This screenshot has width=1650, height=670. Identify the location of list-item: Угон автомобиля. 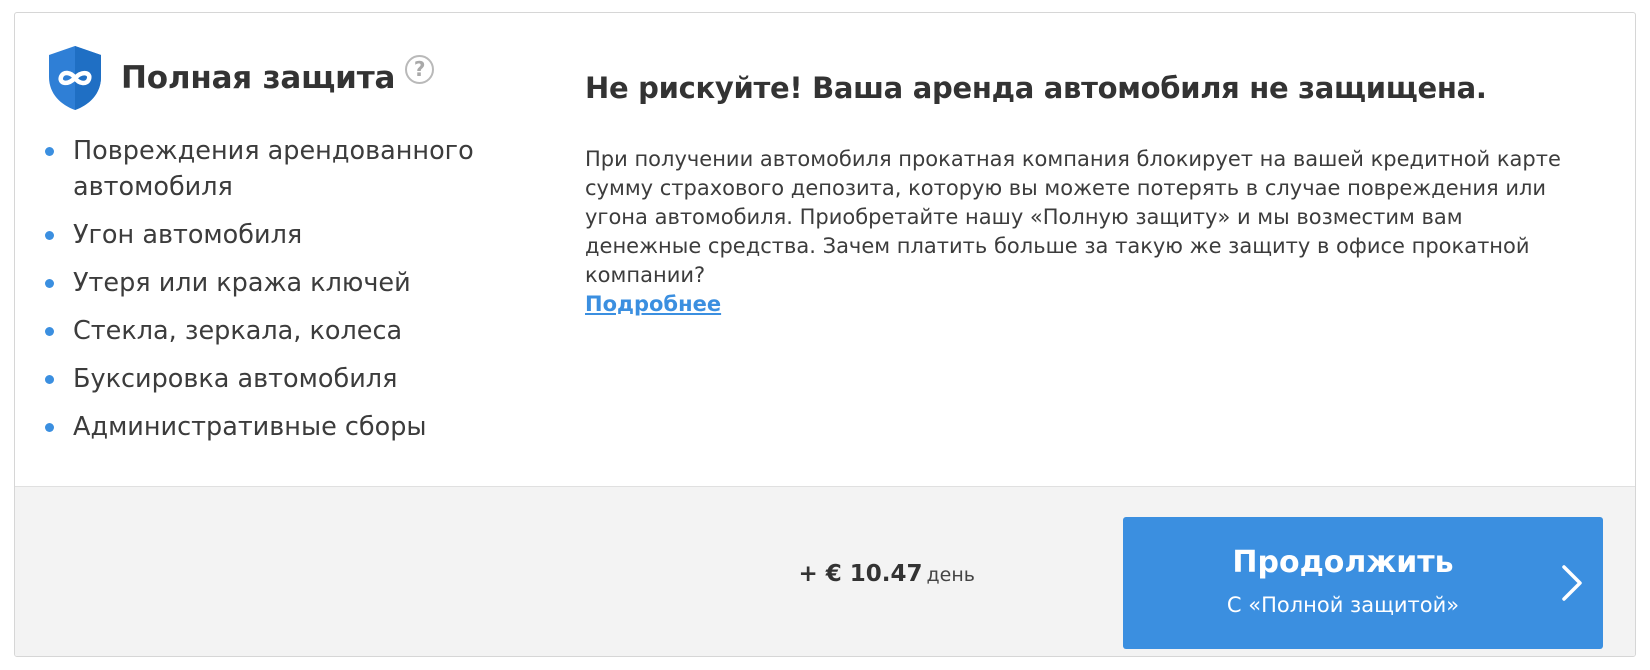
(285, 235).